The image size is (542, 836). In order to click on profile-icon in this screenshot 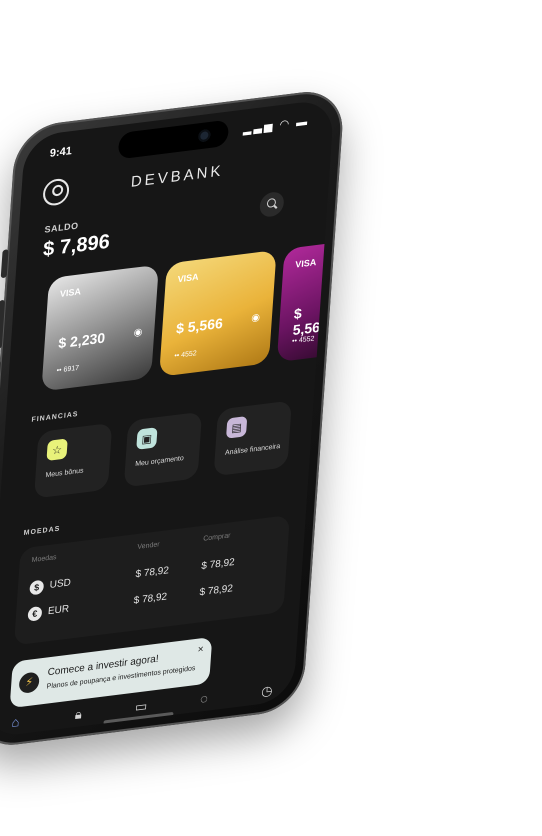, I will do `click(56, 192)`.